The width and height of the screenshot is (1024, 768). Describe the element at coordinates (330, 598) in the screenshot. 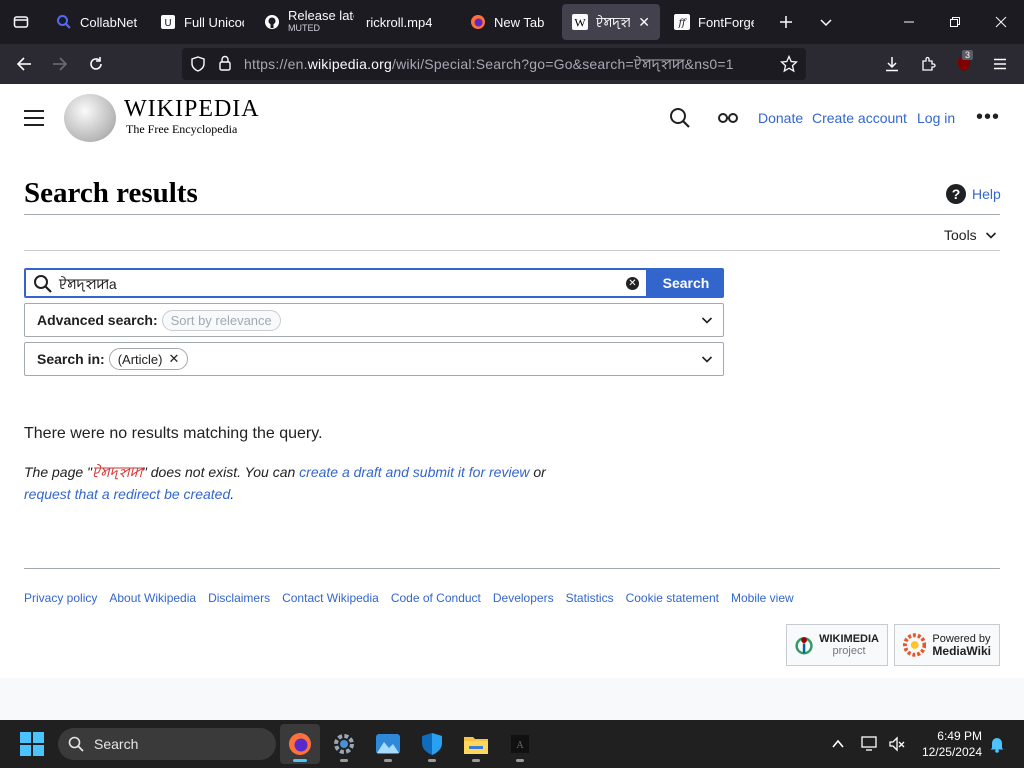

I see `footer-link-contact: Contact Wikipedia` at that location.